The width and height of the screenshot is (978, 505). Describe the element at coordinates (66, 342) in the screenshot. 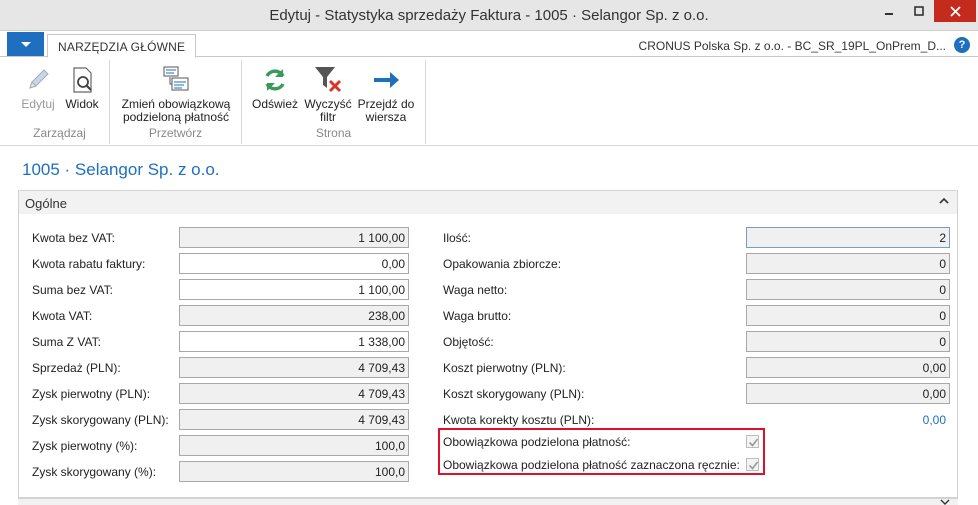

I see `field-label: Suma Z VAT:` at that location.